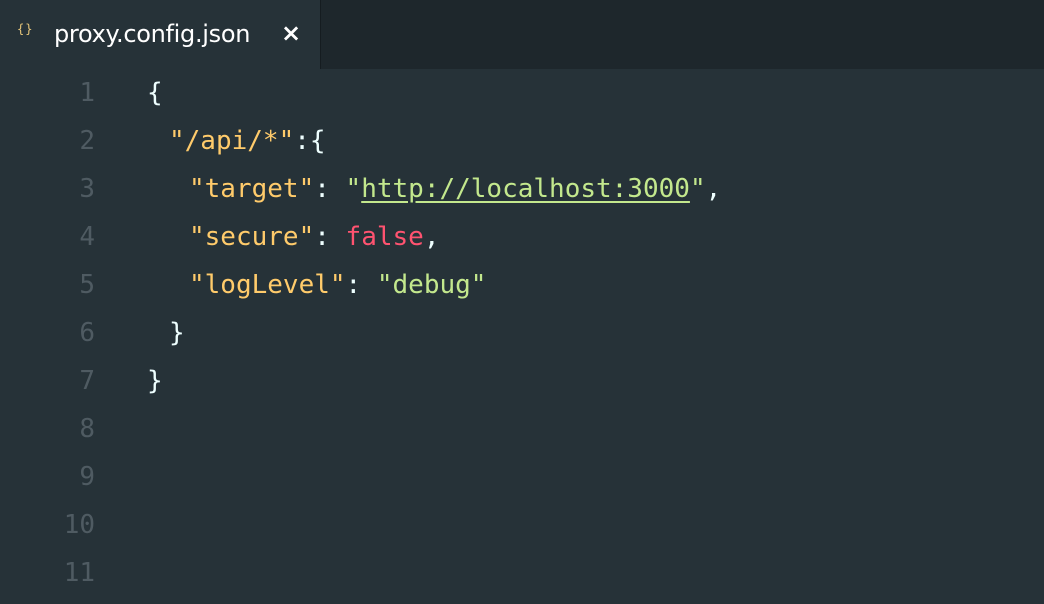  I want to click on line-number: 1, so click(87, 93).